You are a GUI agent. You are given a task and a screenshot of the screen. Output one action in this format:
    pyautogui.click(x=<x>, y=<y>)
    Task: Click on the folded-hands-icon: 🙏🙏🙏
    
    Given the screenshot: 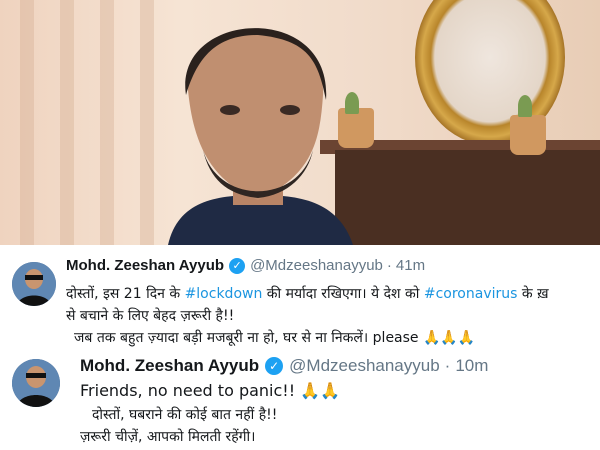 What is the action you would take?
    pyautogui.click(x=449, y=338)
    